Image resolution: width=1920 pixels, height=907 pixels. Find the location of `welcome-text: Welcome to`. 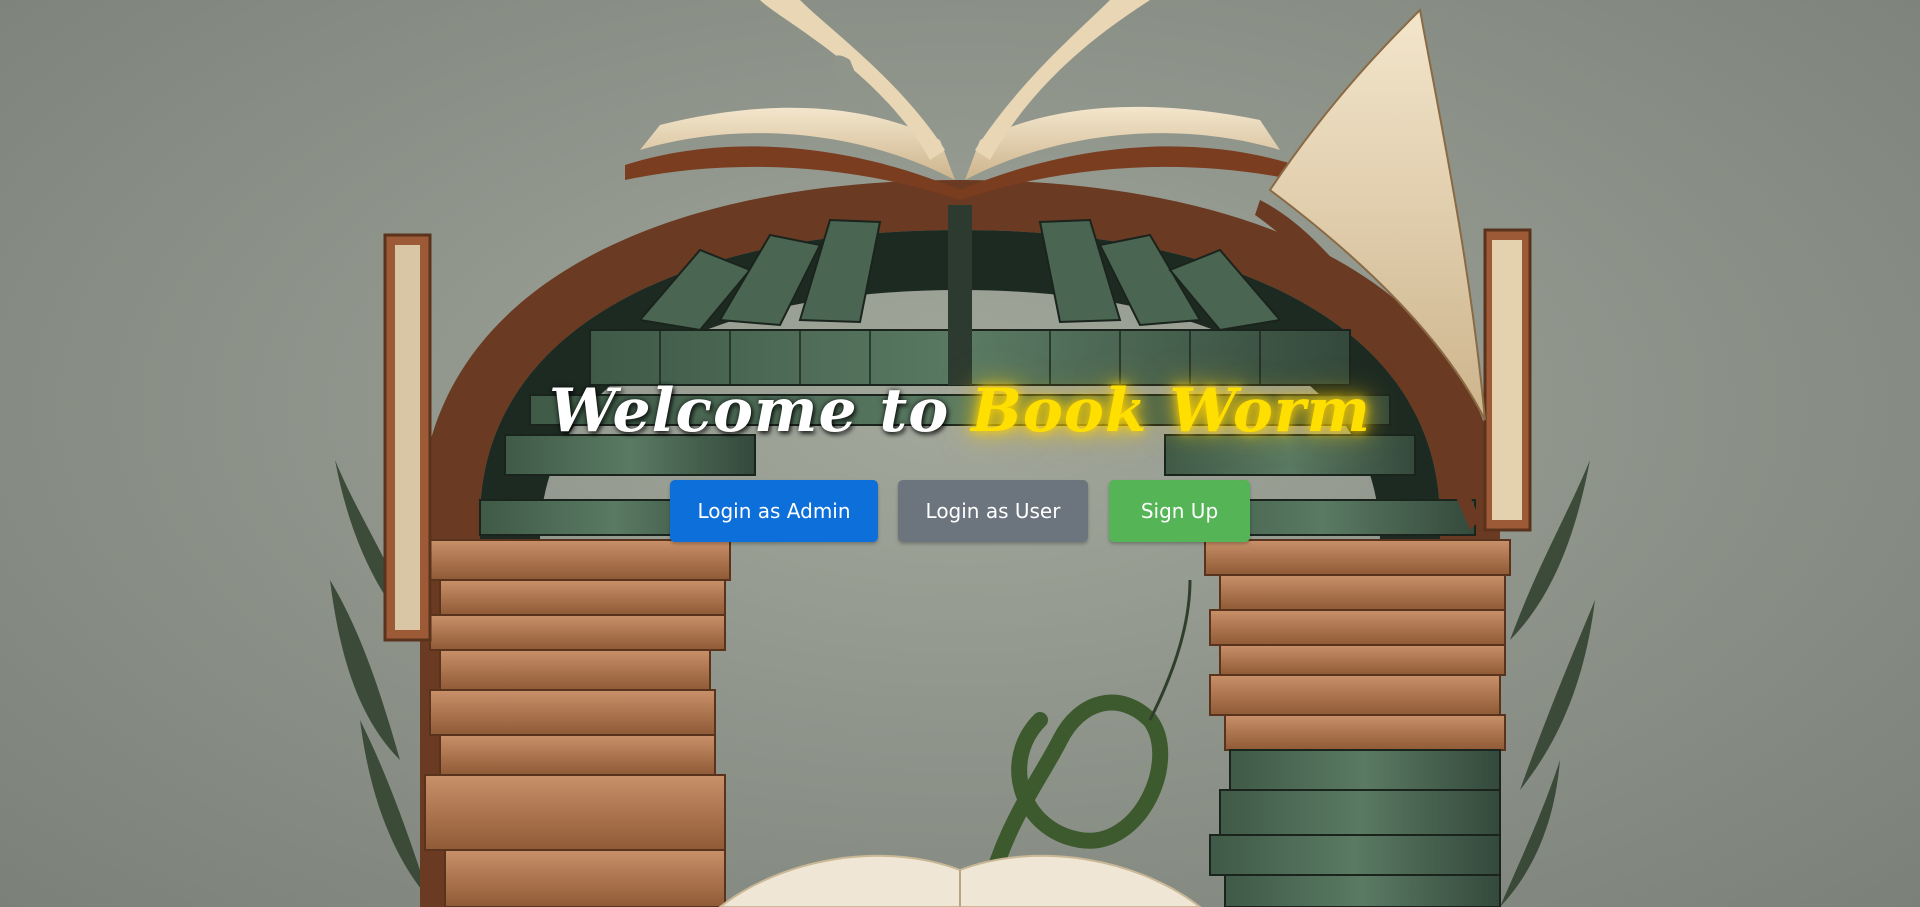

welcome-text: Welcome to is located at coordinates (749, 411).